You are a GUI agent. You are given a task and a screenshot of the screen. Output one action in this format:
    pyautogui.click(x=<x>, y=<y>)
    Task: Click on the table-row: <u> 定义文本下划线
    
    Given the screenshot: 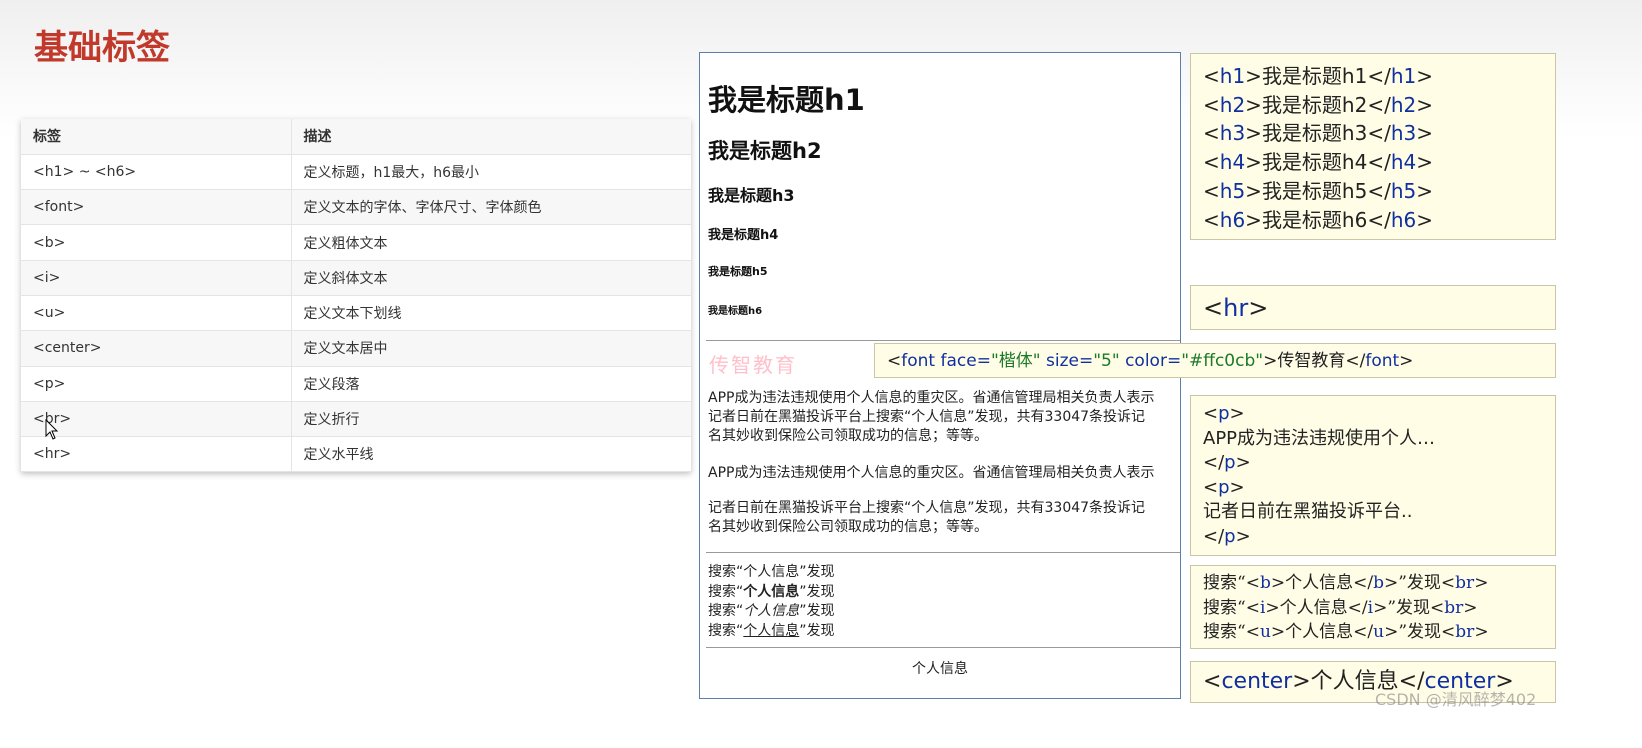 What is the action you would take?
    pyautogui.click(x=356, y=313)
    